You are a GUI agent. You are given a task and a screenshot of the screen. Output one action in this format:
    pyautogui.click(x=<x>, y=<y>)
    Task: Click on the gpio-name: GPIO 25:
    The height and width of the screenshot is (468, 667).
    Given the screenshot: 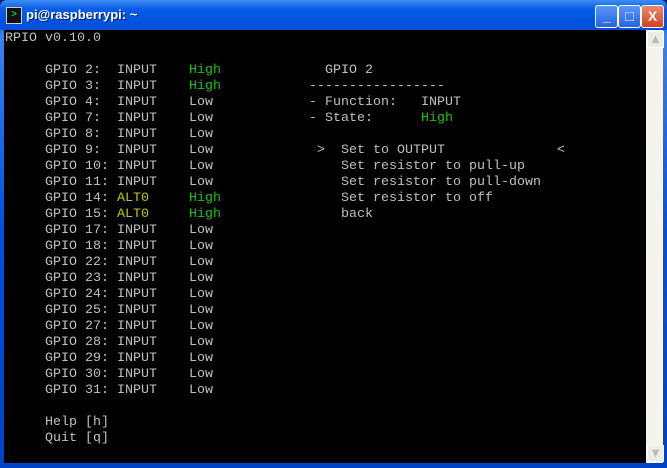 What is the action you would take?
    pyautogui.click(x=77, y=311)
    